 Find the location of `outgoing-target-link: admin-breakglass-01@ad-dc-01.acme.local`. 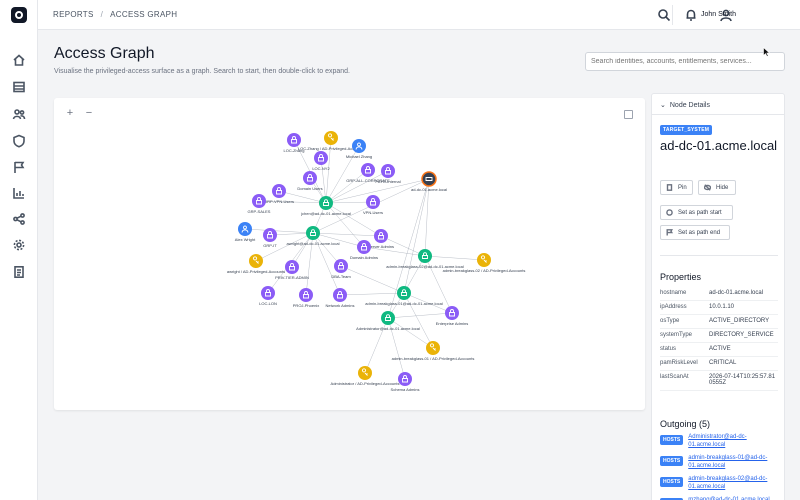

outgoing-target-link: admin-breakglass-01@ad-dc-01.acme.local is located at coordinates (735, 462).